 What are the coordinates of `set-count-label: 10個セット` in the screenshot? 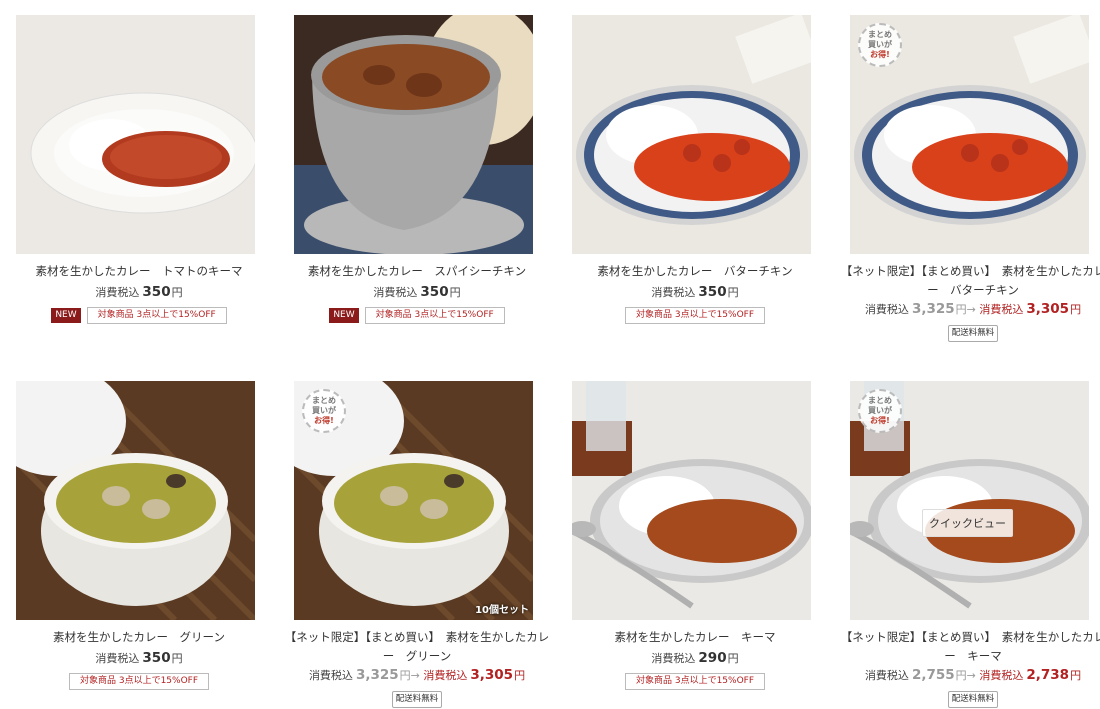 It's located at (502, 610).